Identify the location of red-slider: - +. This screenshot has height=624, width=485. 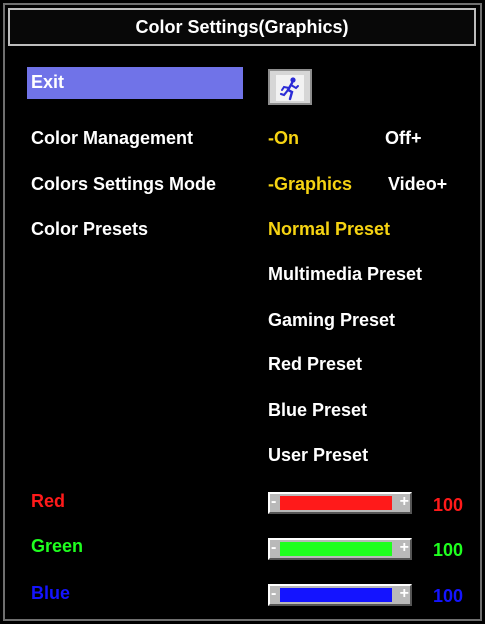
(340, 503).